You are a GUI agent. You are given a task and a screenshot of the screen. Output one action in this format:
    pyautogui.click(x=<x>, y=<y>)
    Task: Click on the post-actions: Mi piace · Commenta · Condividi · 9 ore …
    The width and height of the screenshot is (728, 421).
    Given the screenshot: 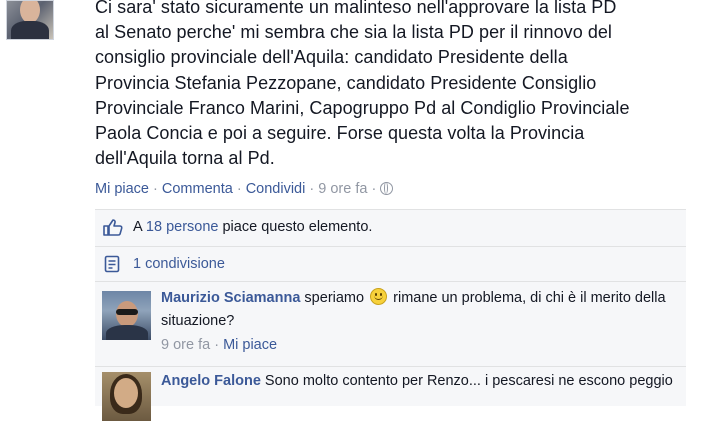 What is the action you would take?
    pyautogui.click(x=244, y=189)
    